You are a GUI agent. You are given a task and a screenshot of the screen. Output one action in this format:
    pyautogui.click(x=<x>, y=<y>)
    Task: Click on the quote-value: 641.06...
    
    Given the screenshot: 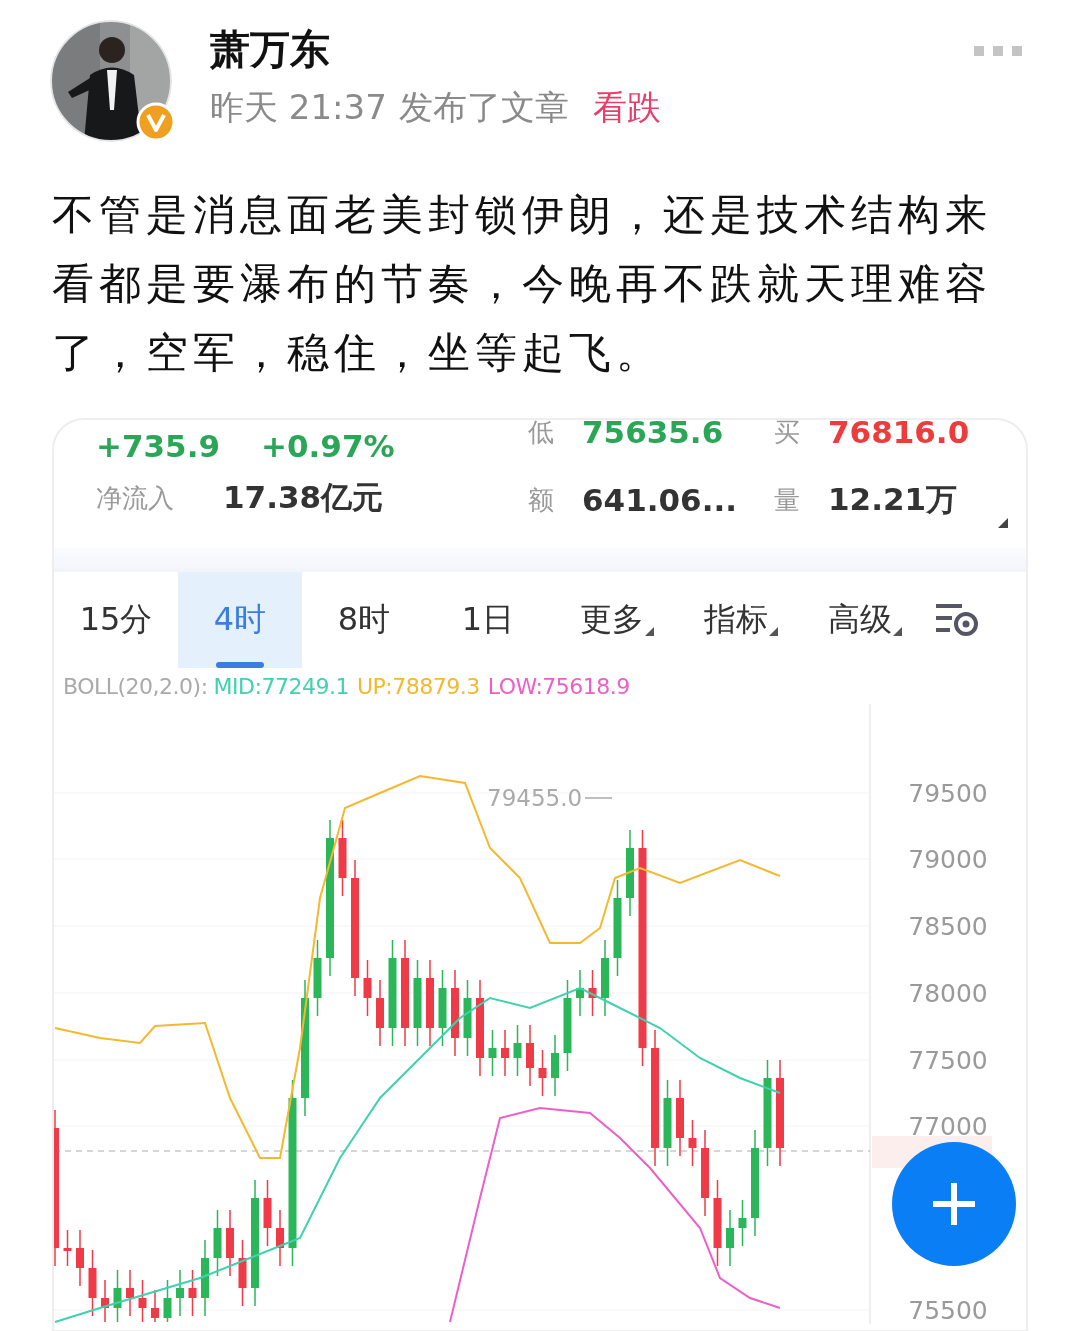 What is the action you would take?
    pyautogui.click(x=660, y=500)
    